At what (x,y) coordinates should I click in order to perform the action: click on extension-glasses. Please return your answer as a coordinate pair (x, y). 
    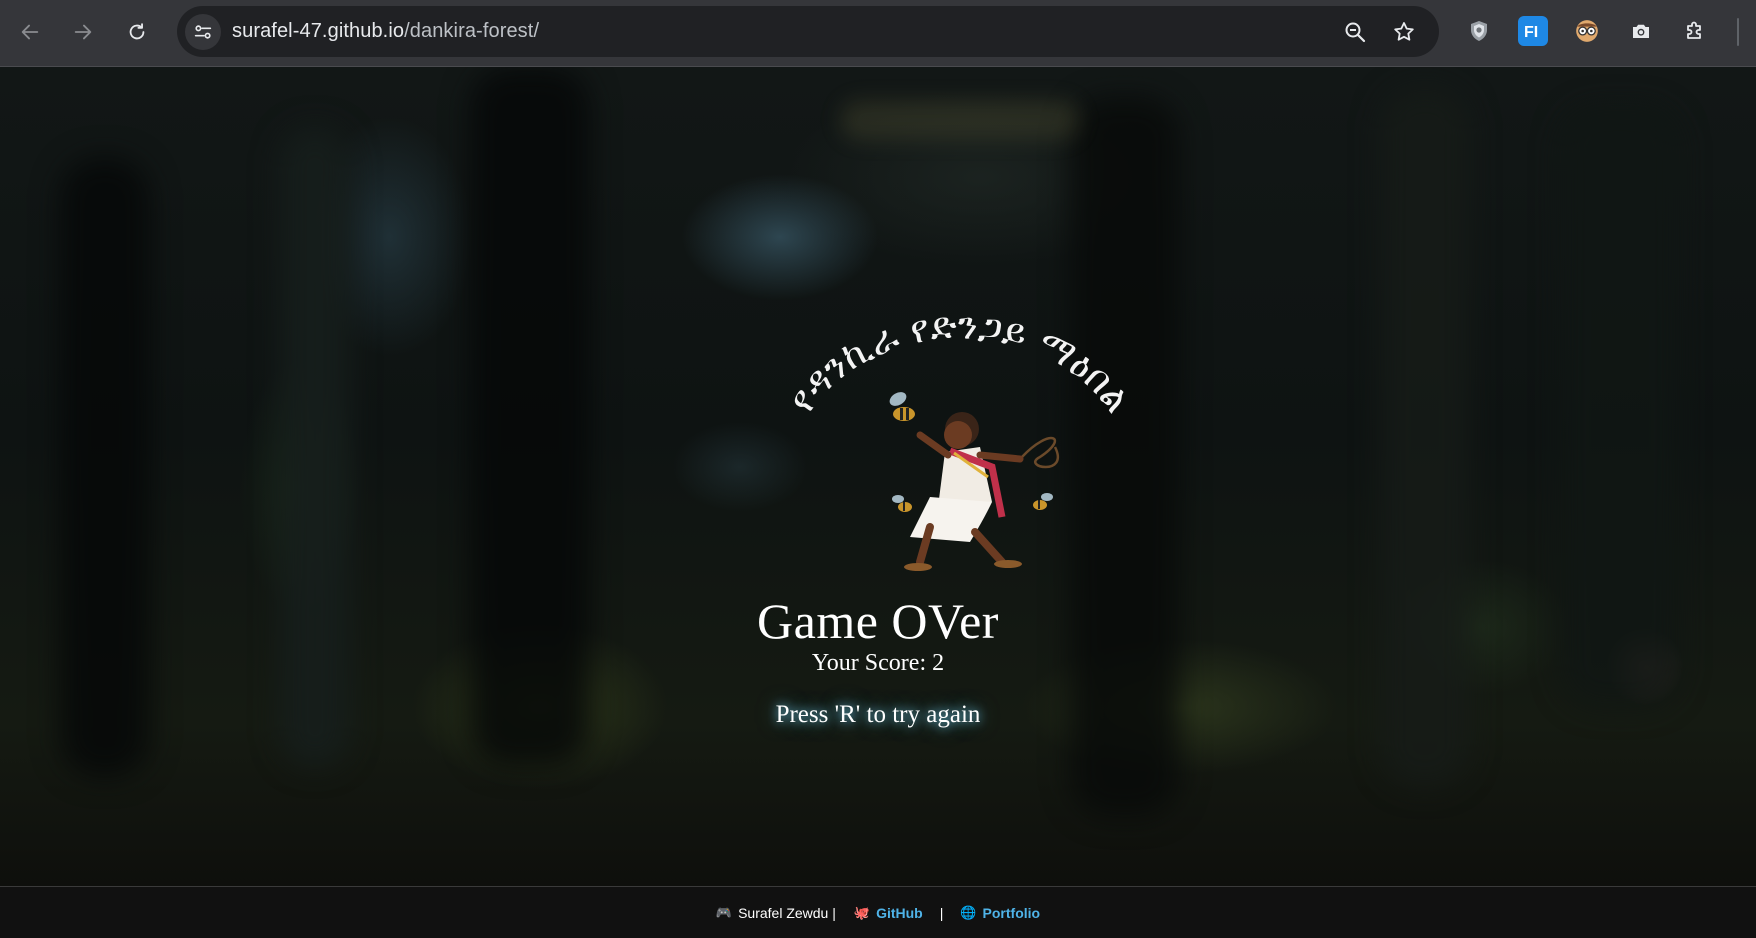
    Looking at the image, I should click on (1587, 31).